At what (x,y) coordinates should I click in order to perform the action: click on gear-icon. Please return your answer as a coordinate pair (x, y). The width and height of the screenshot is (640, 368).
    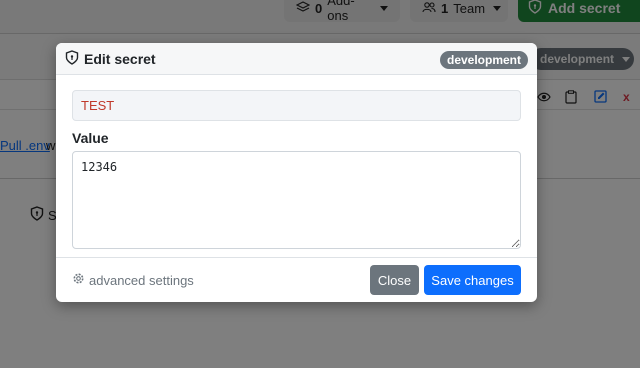
    Looking at the image, I should click on (78, 280).